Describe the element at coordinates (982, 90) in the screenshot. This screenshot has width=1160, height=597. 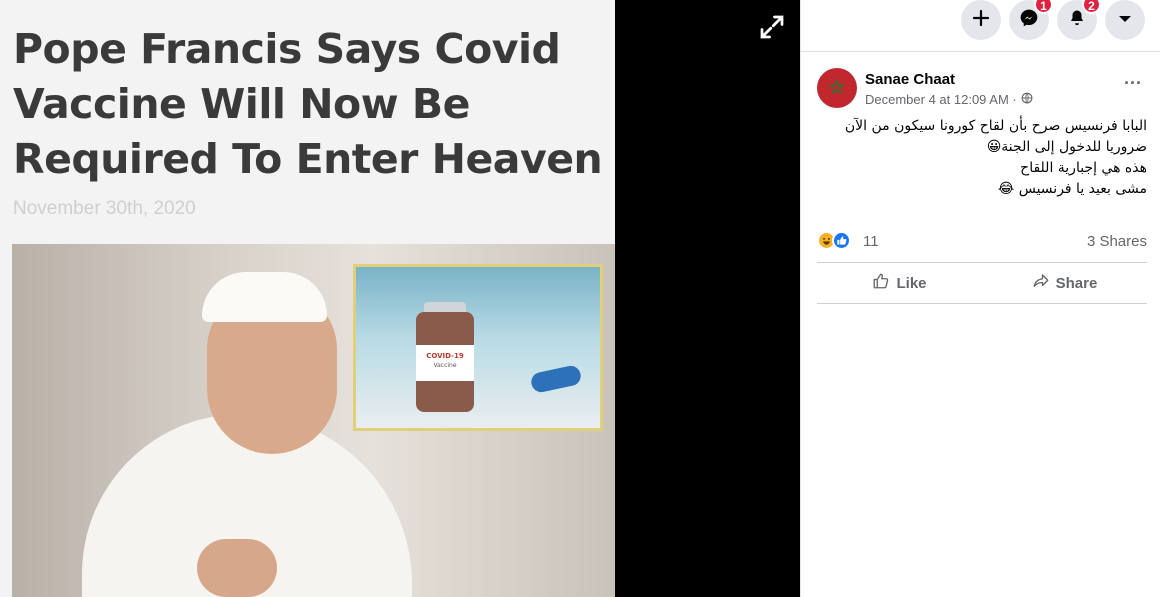
I see `post-header: Sanae Chaat December 4 at 12:09 AM · ···` at that location.